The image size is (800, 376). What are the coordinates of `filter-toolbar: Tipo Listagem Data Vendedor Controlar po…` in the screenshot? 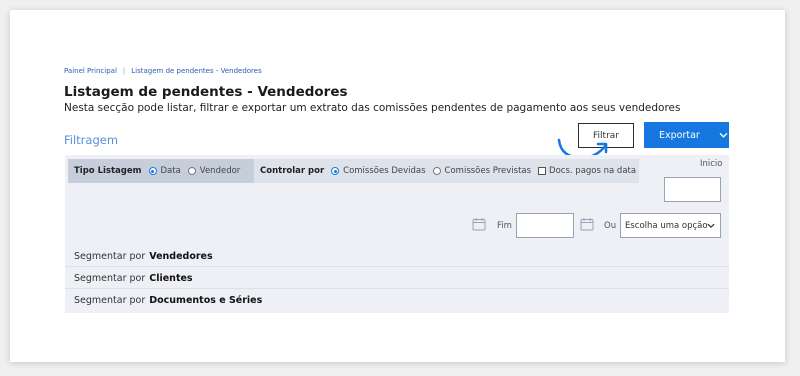 It's located at (353, 171).